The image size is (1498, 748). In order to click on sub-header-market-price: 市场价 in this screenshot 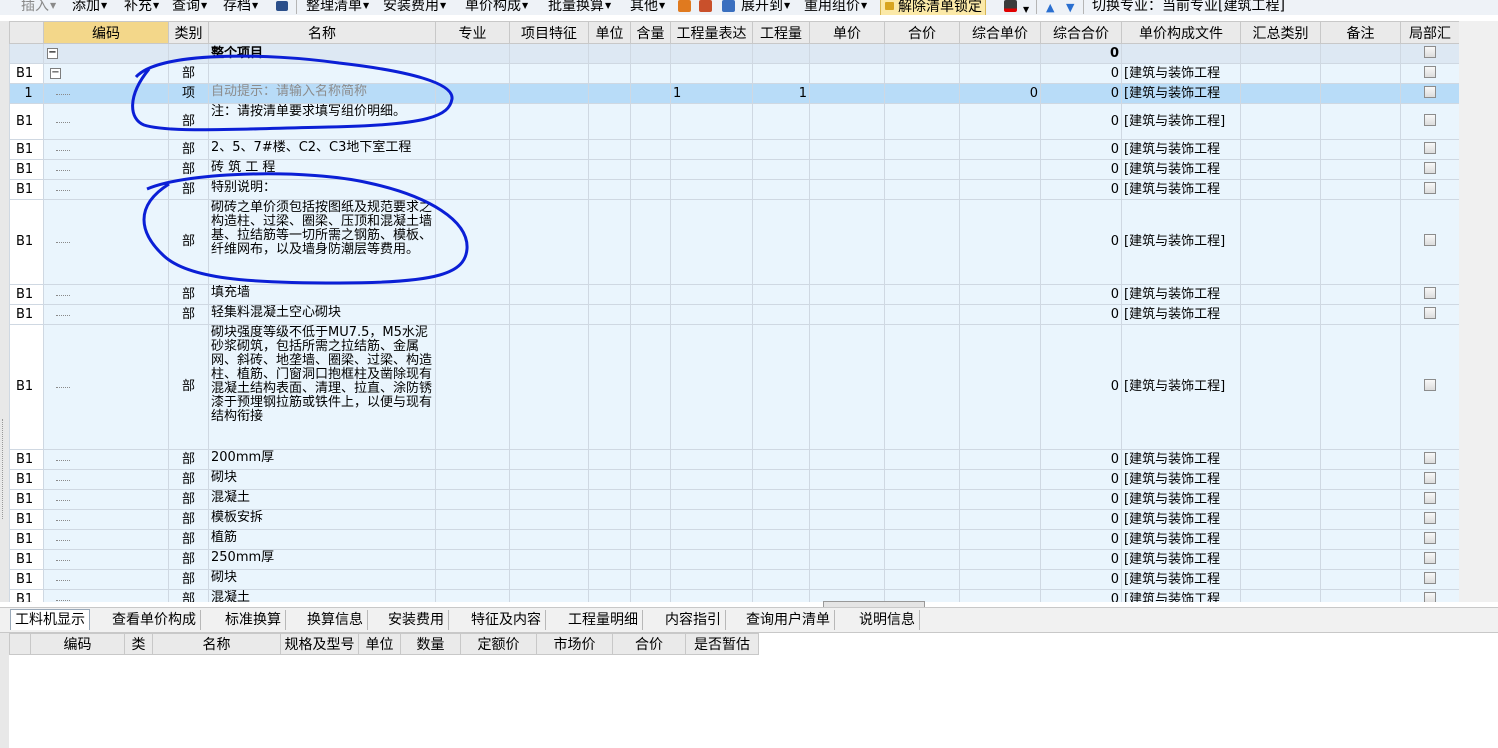, I will do `click(574, 644)`.